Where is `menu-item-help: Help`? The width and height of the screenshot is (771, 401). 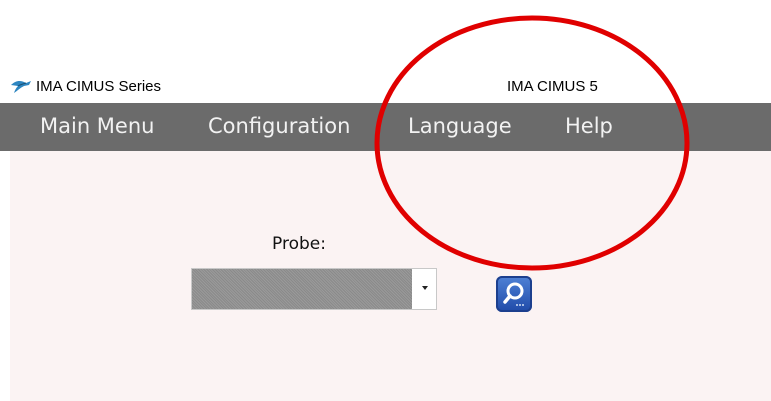
menu-item-help: Help is located at coordinates (589, 126).